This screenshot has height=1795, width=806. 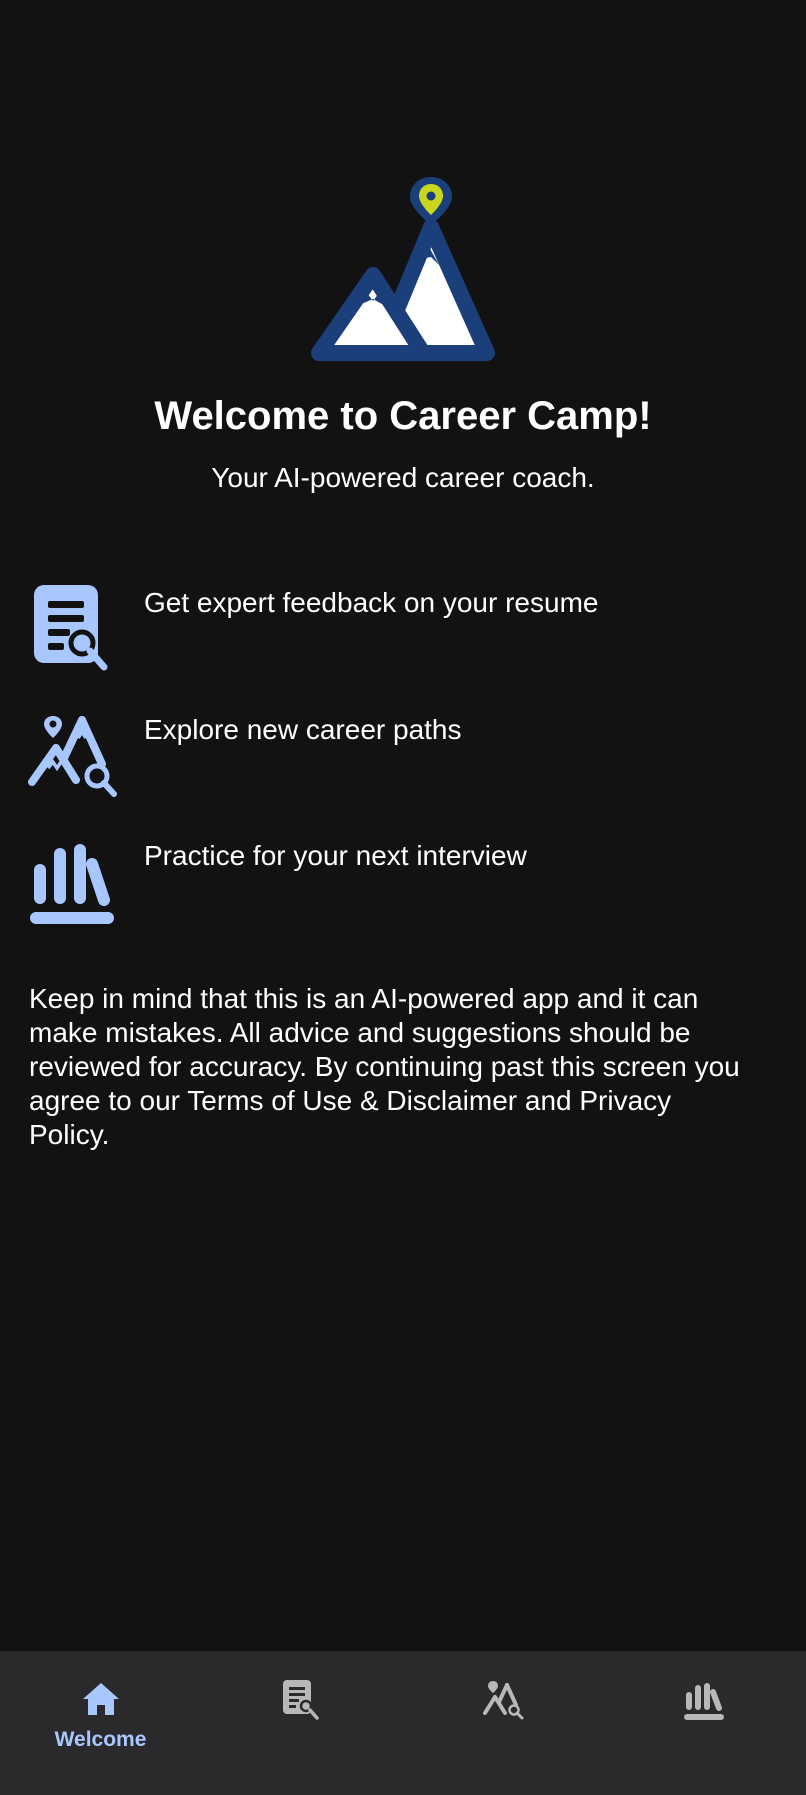 I want to click on resume-icon, so click(x=301, y=1700).